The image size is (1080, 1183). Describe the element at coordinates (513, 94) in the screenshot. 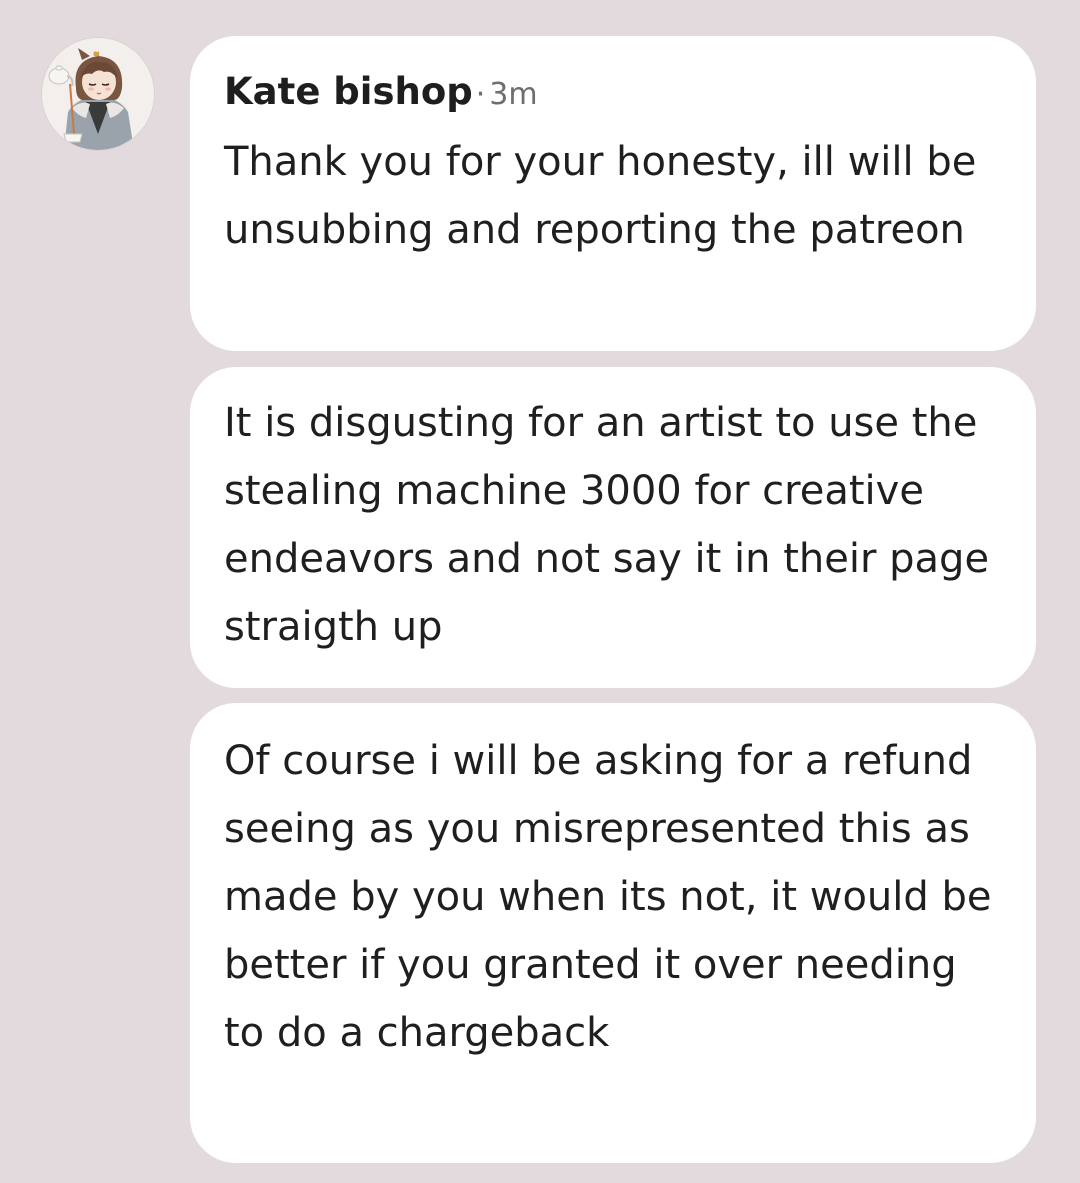

I see `timestamp: 3m` at that location.